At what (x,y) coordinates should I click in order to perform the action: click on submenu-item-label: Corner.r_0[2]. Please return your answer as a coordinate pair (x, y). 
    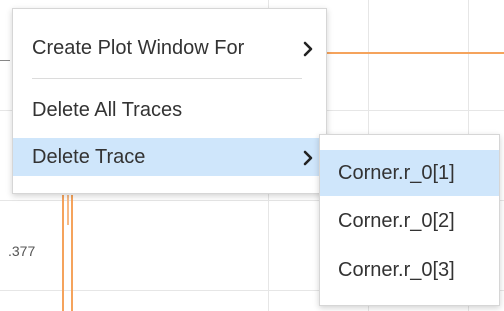
    Looking at the image, I should click on (396, 220).